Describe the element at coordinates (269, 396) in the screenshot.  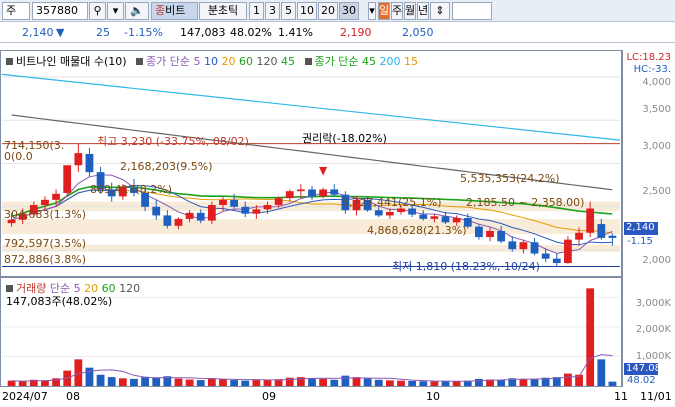
I see `x-tick: 09` at that location.